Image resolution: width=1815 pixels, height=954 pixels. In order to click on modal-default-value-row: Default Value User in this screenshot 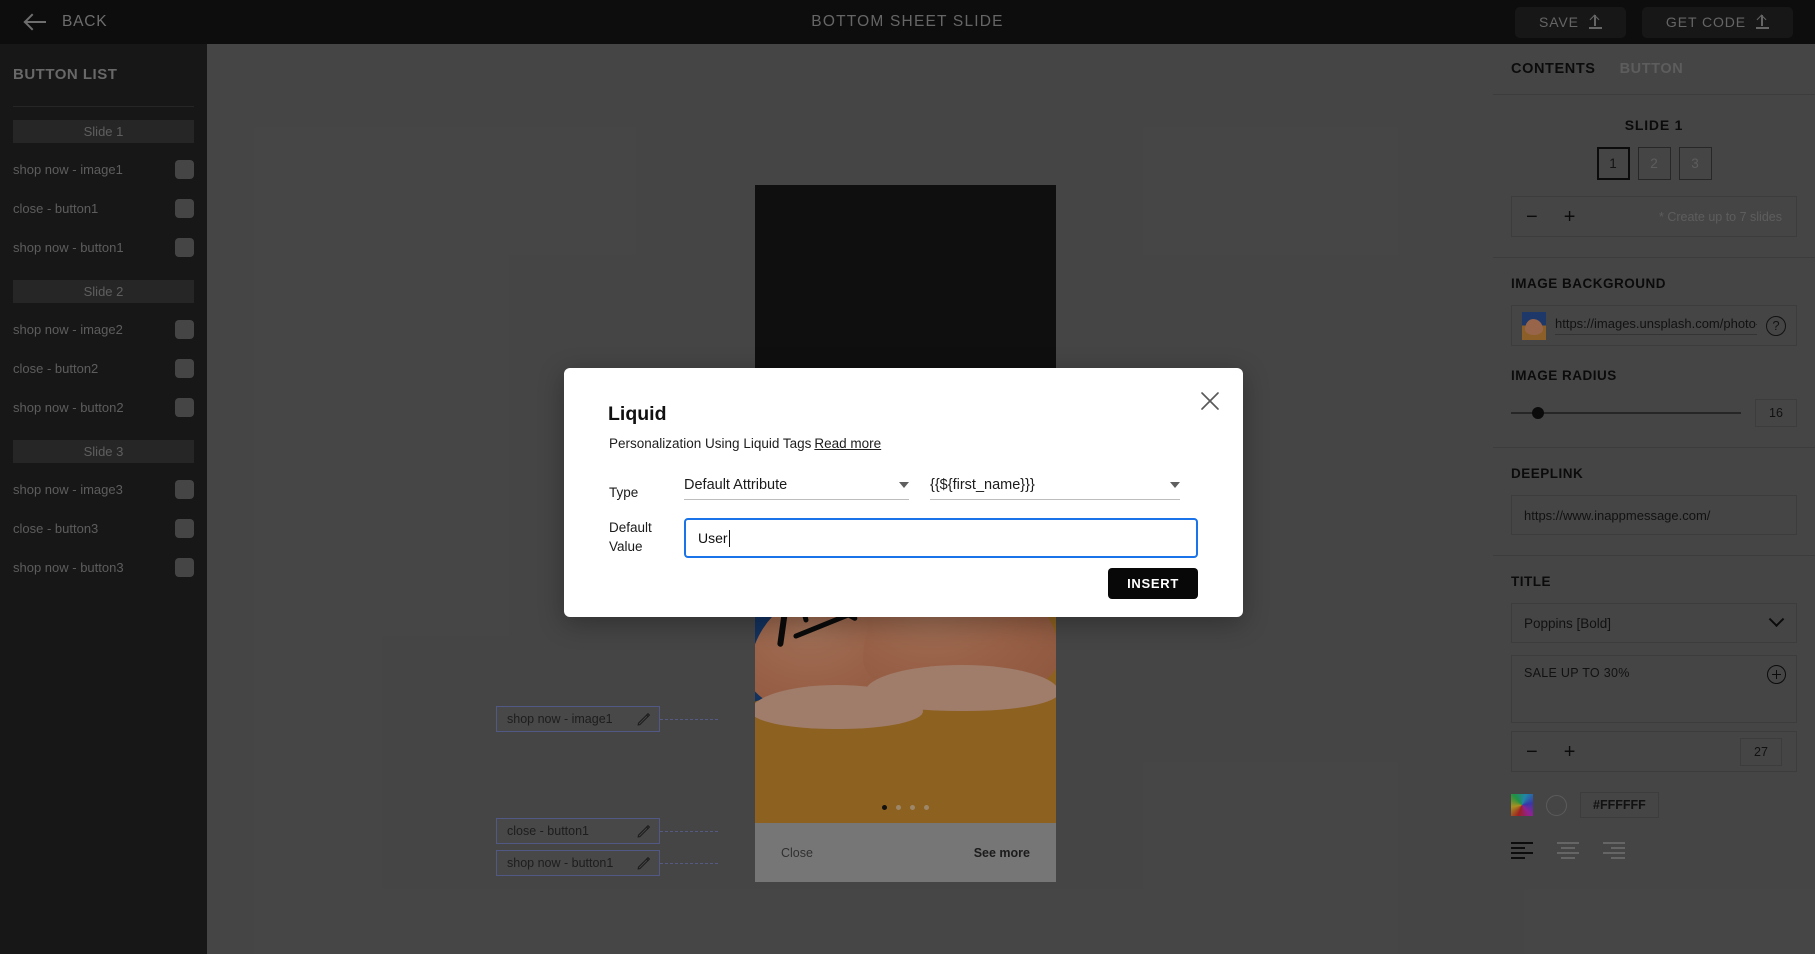, I will do `click(903, 538)`.